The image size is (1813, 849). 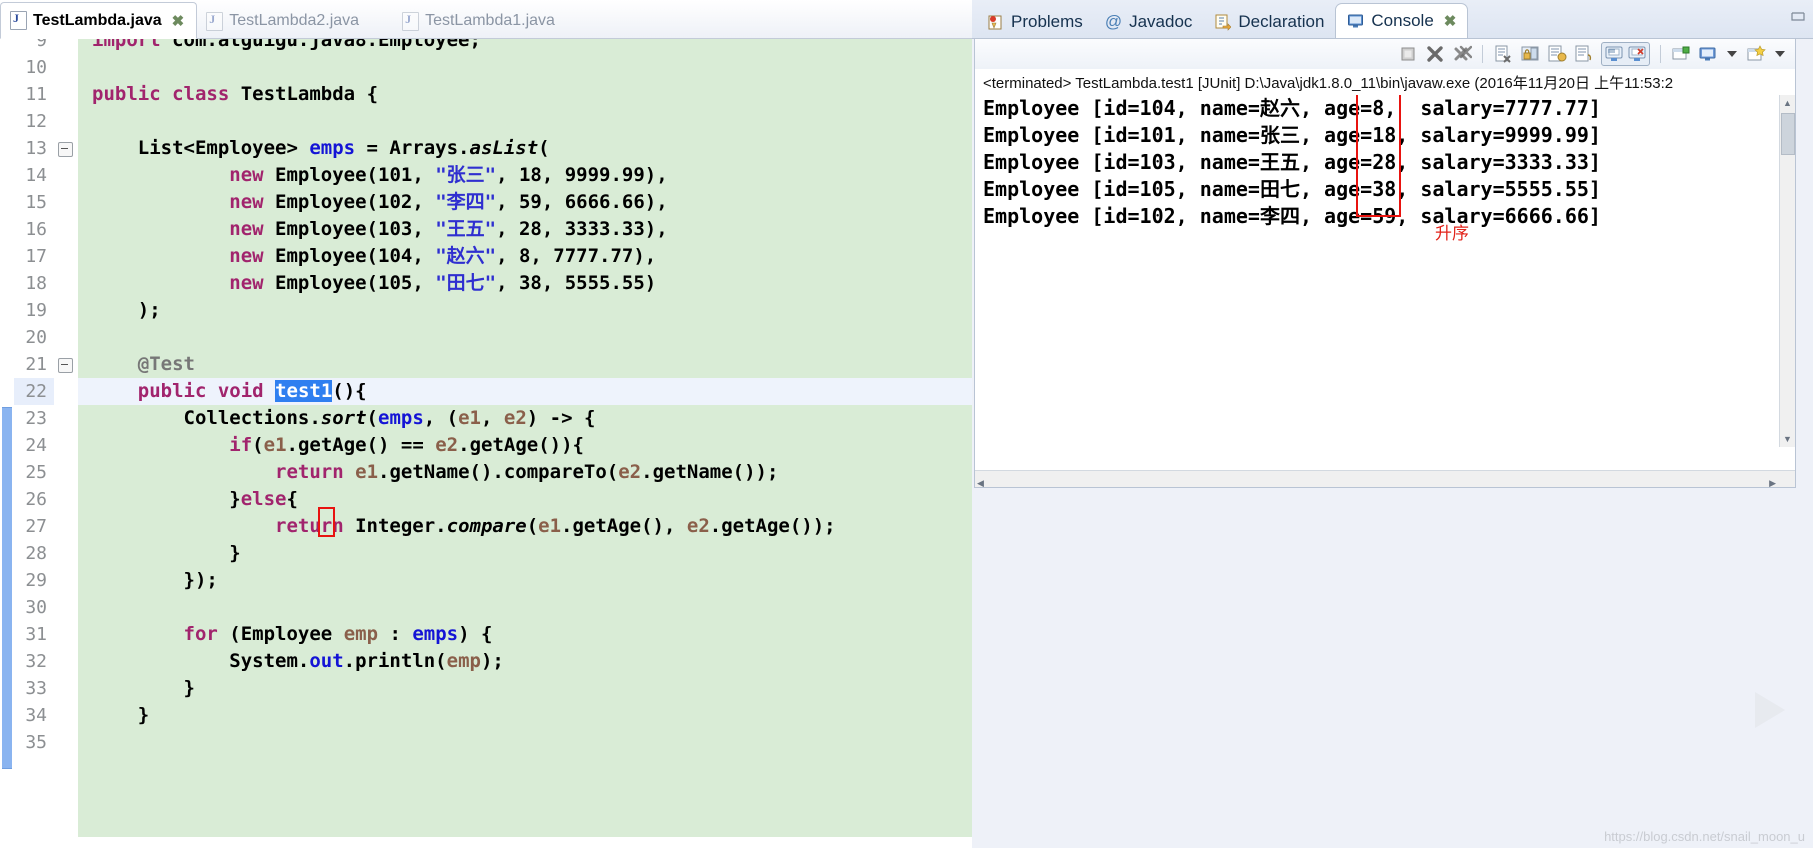 I want to click on code-line: Collections.sort(emps, (e1, e2) -> {, so click(x=525, y=418).